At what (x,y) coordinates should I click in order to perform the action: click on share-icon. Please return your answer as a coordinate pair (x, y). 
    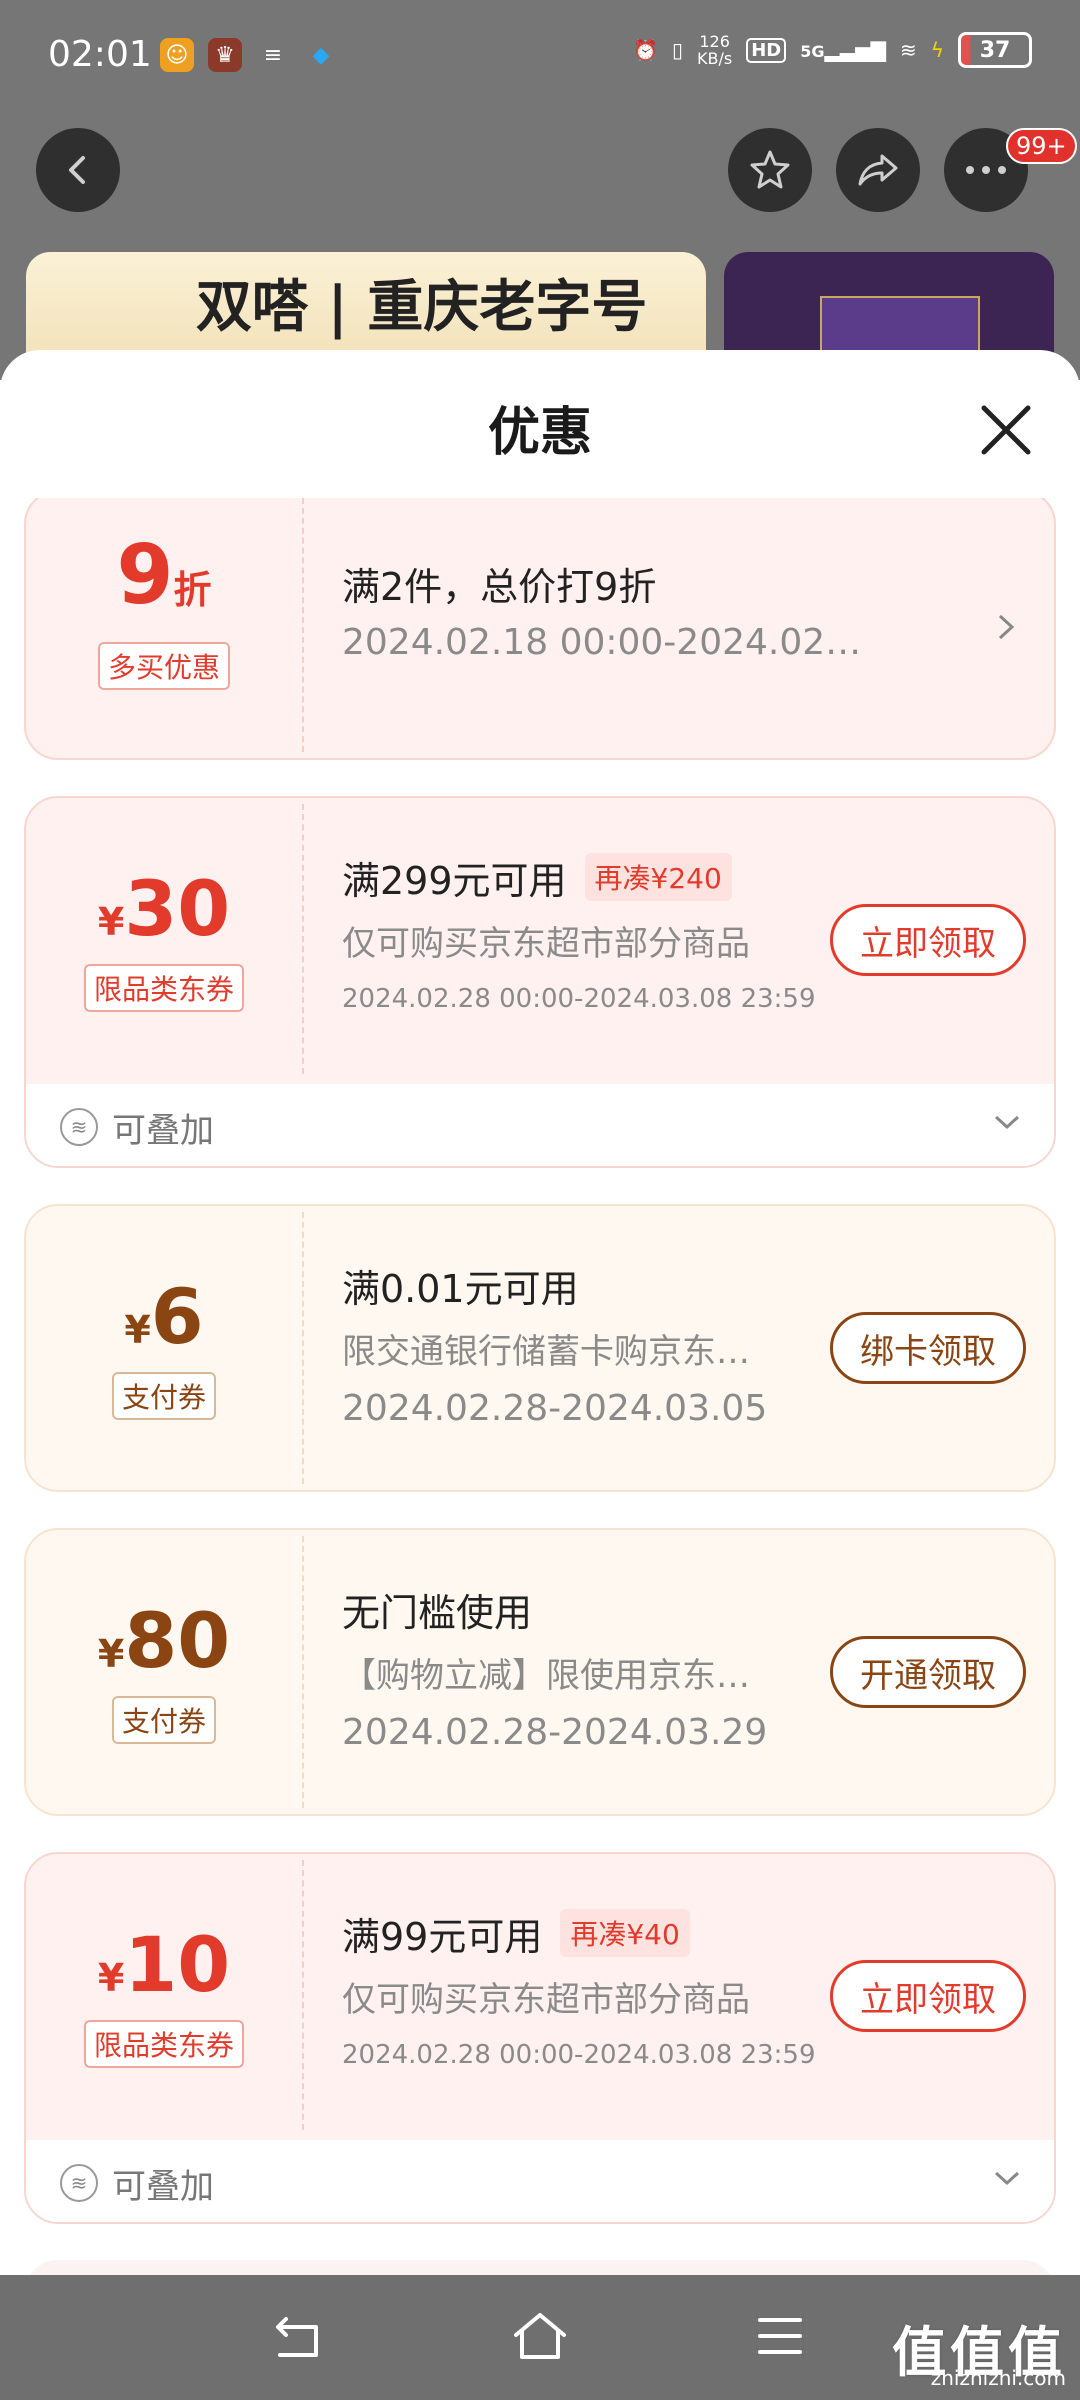
    Looking at the image, I should click on (878, 170).